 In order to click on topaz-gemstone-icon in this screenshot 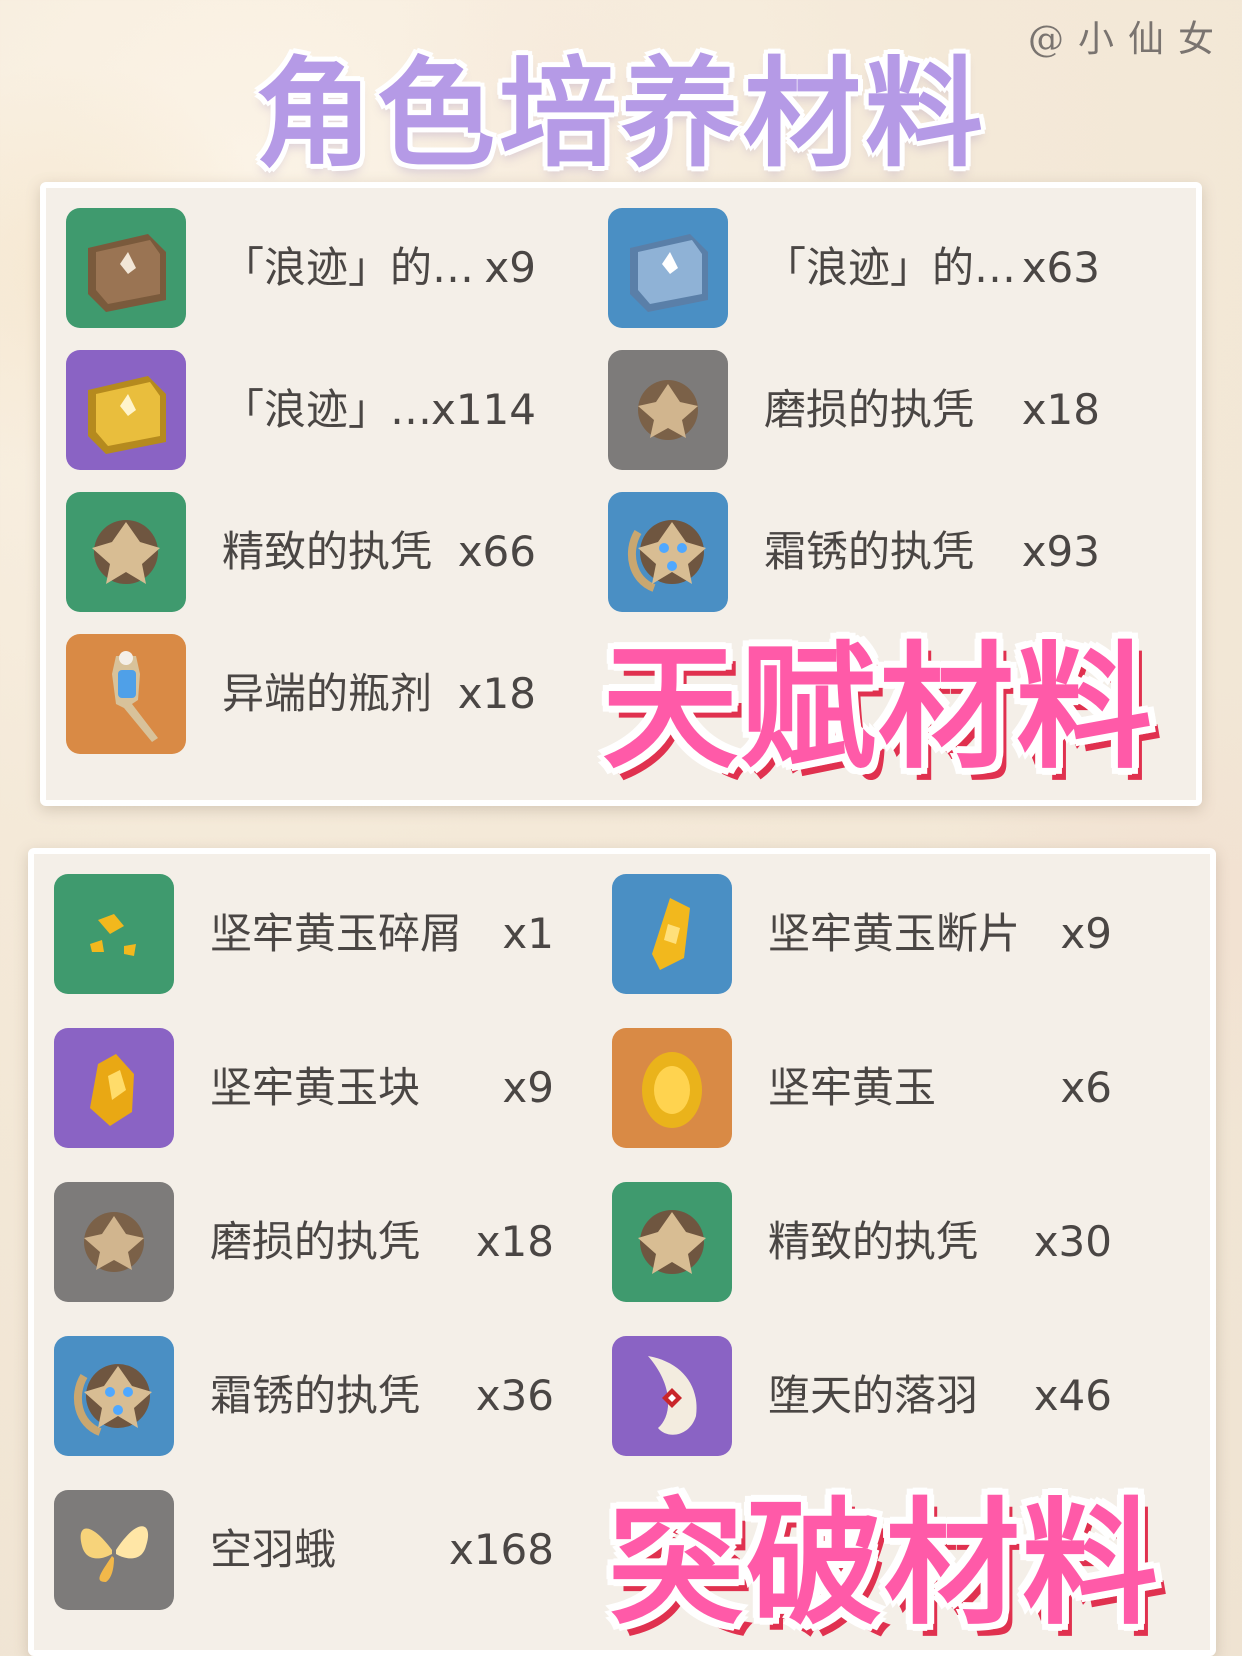, I will do `click(672, 1088)`.